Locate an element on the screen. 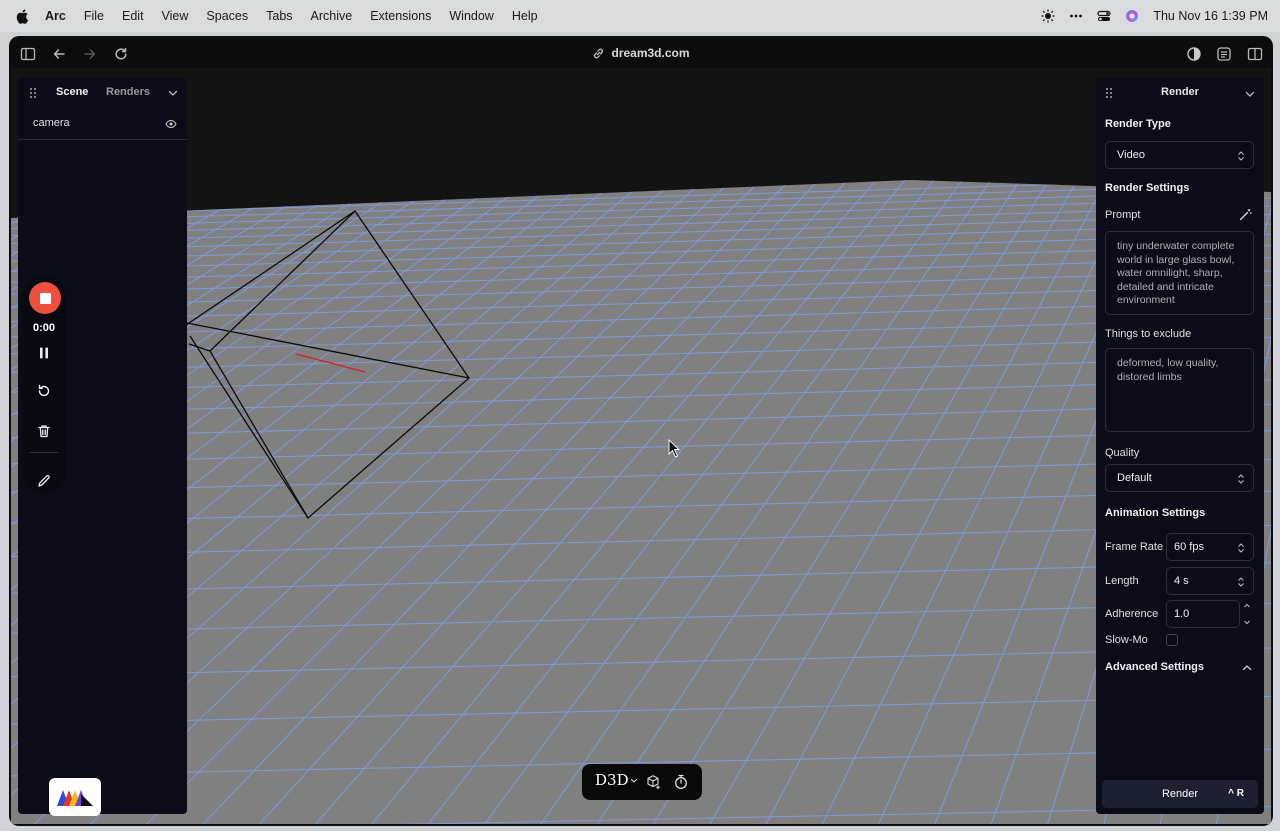 The height and width of the screenshot is (831, 1280). menu-extensions: Extensions is located at coordinates (400, 16).